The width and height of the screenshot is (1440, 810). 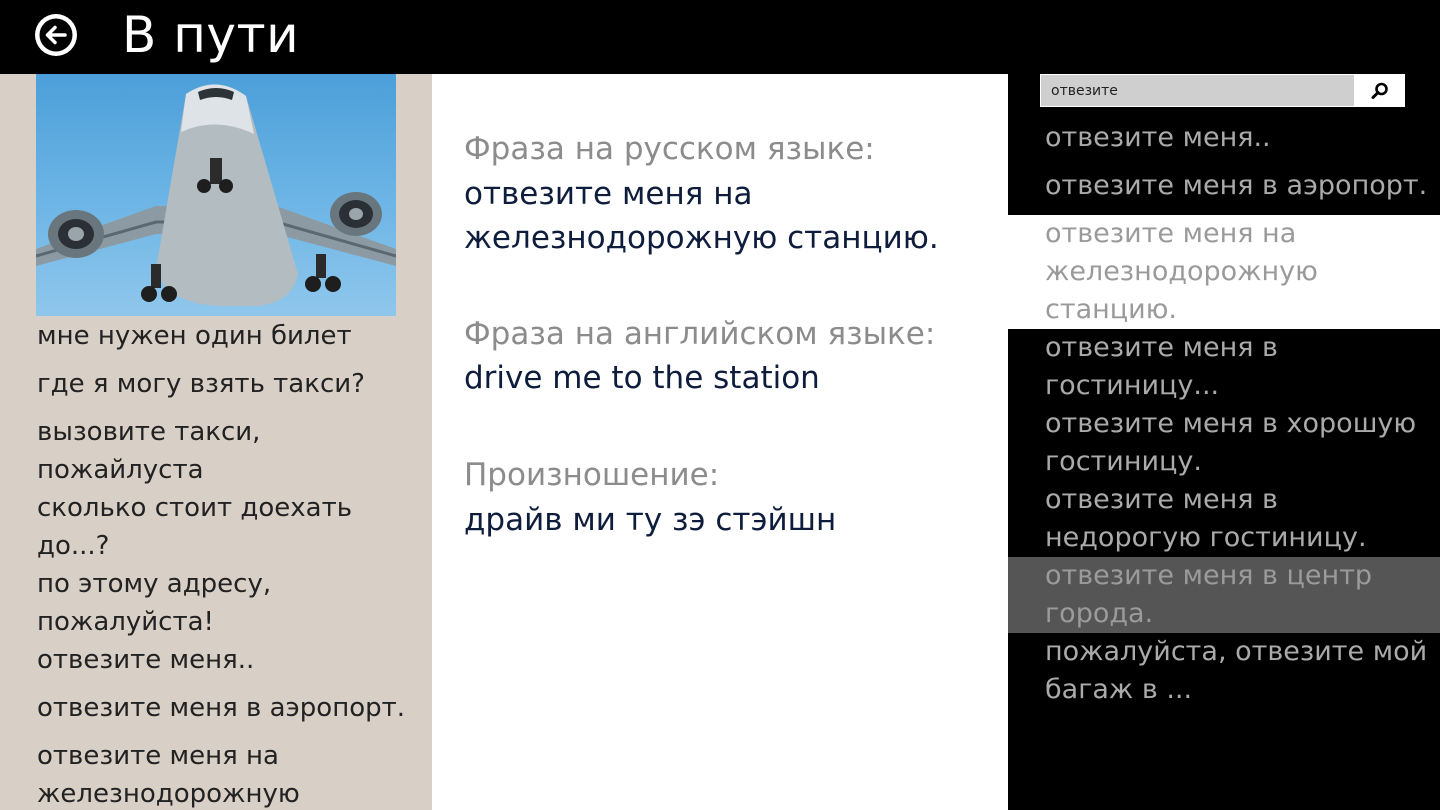 I want to click on list-item: вызовите такси, пожайлуста, so click(x=232, y=451).